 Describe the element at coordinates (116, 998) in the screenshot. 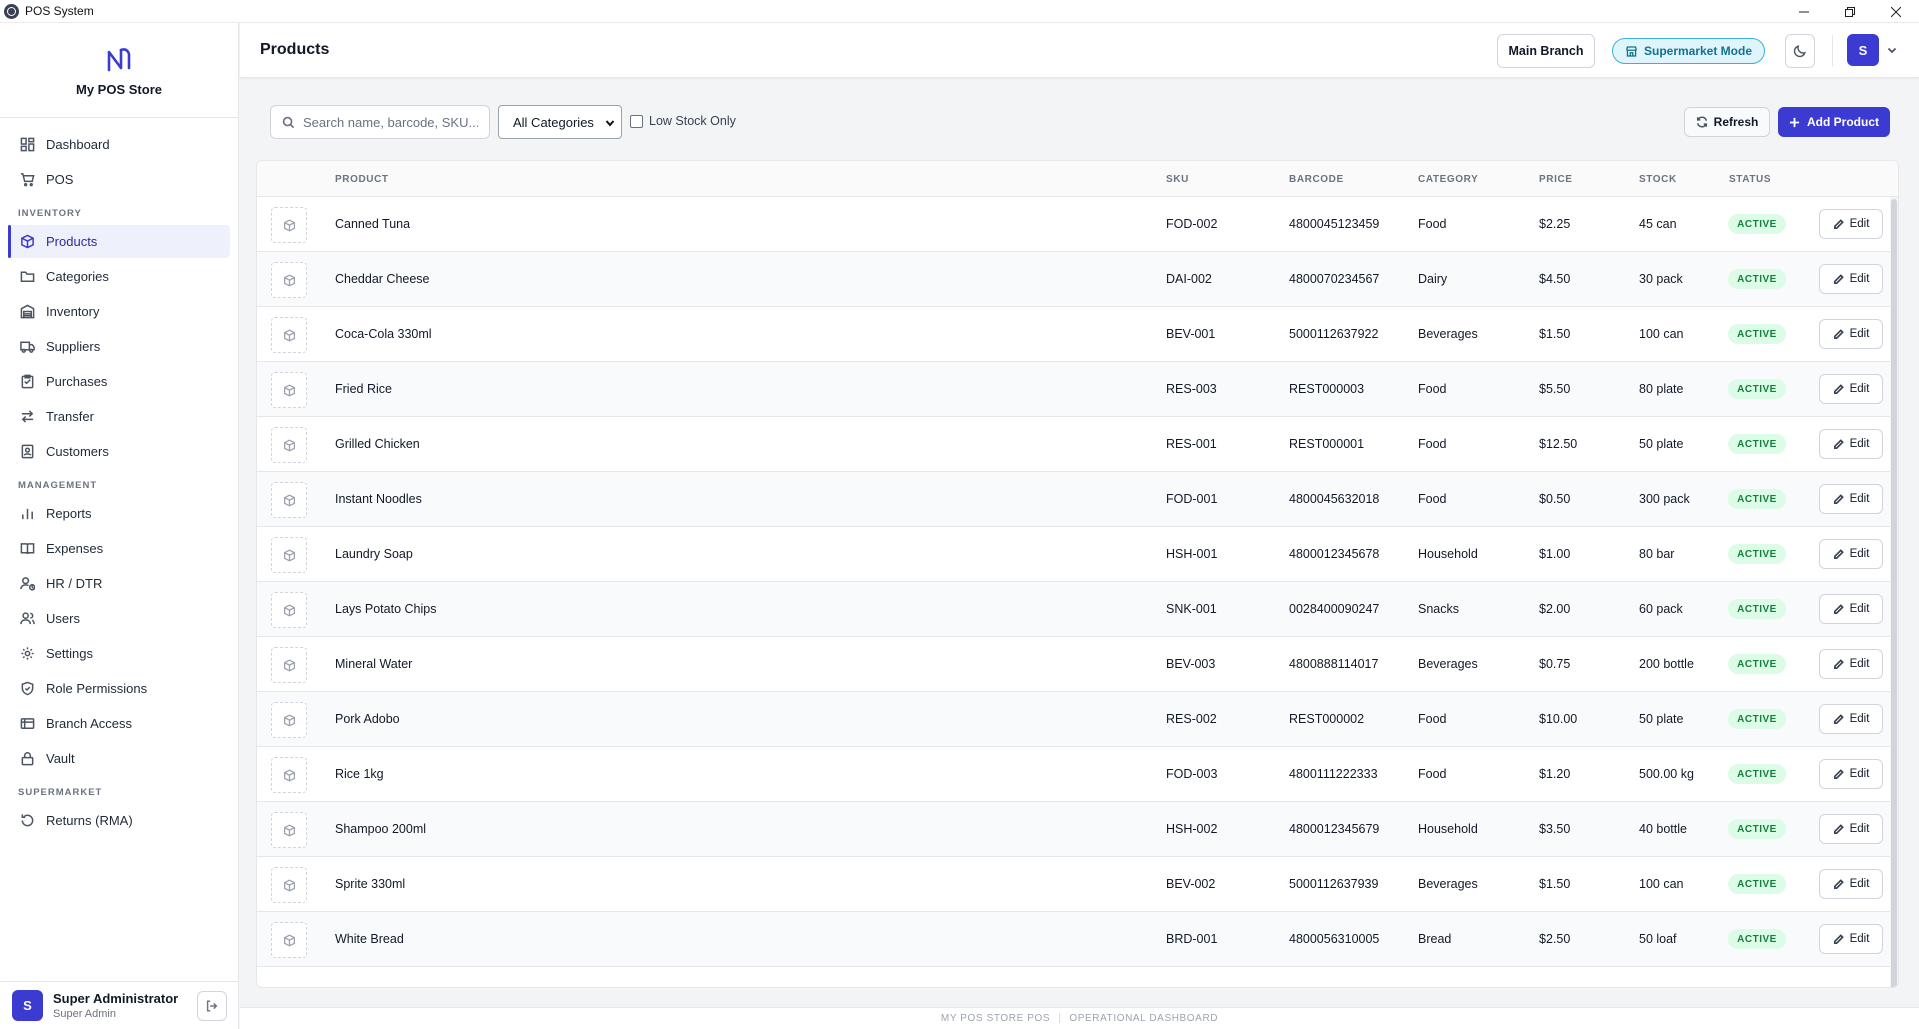

I see `user-name: Super Administrator` at that location.